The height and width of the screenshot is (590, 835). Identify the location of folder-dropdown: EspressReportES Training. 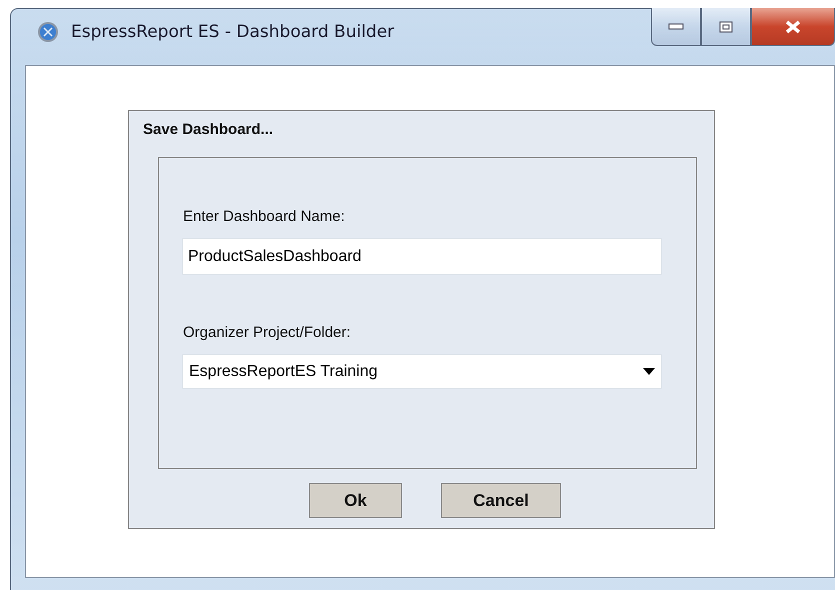
(422, 371).